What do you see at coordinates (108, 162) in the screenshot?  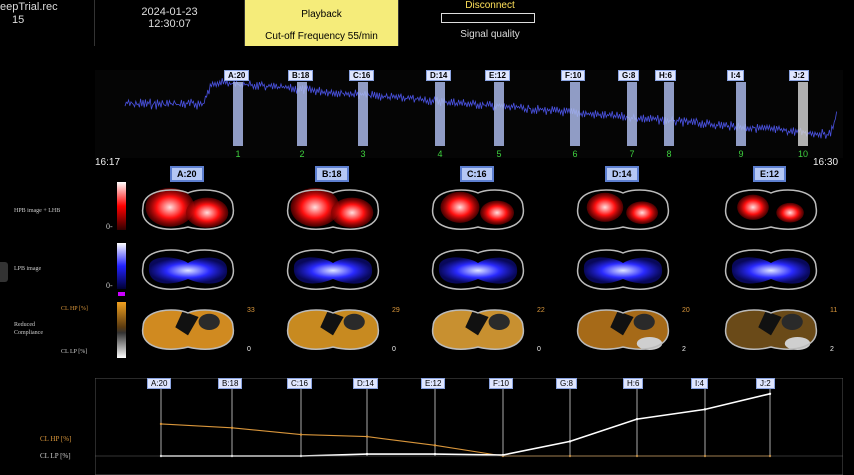 I see `trend-start-time: 16:17` at bounding box center [108, 162].